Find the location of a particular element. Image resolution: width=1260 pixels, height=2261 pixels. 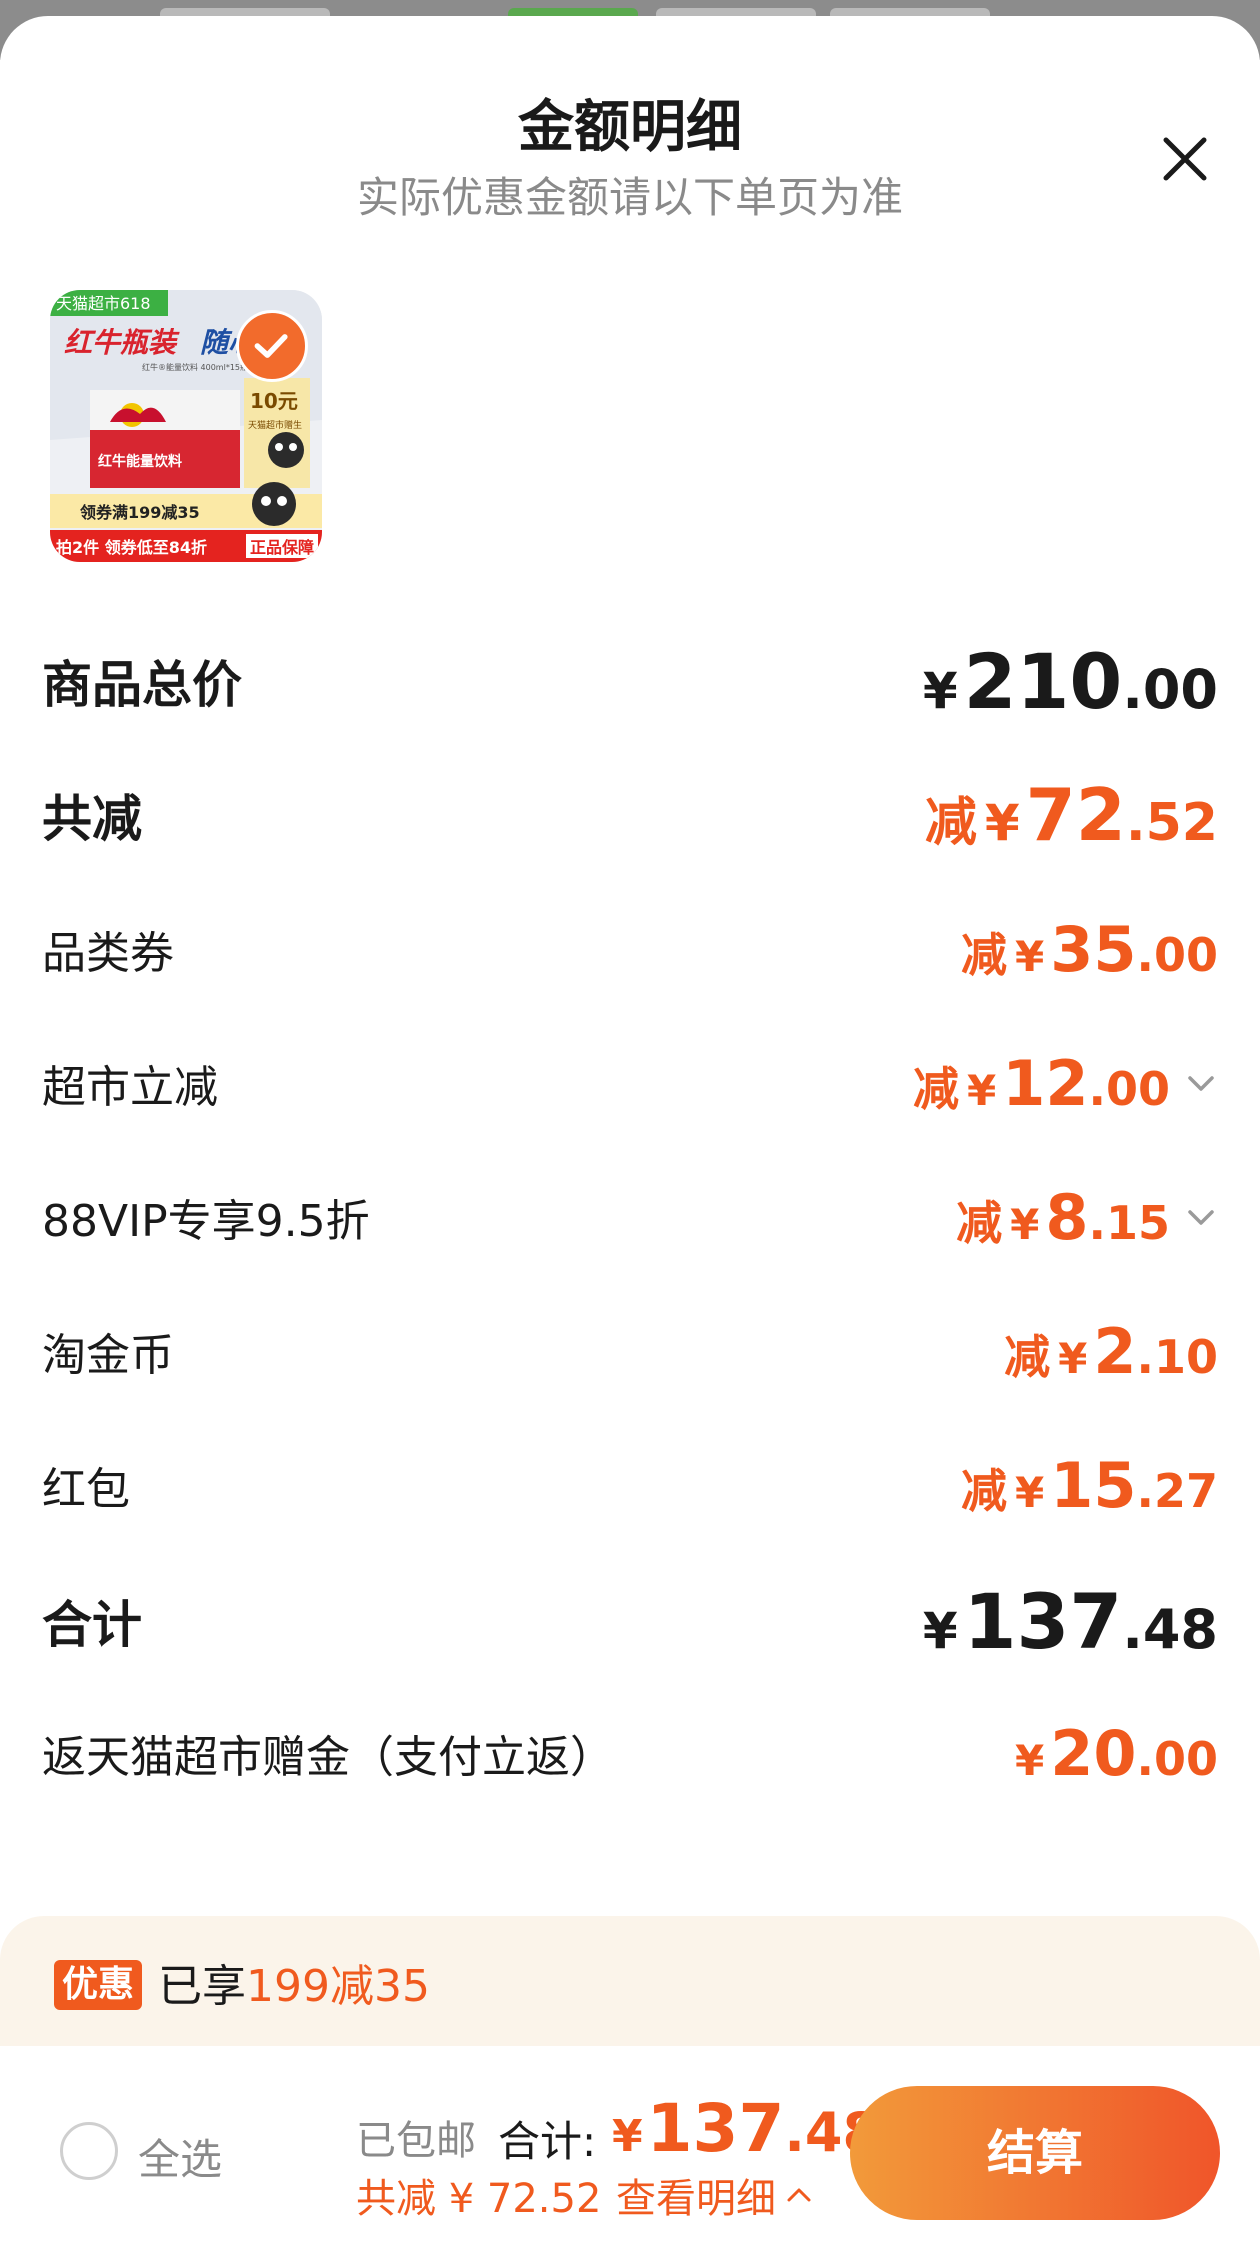

view-detail-link: 查看明细 is located at coordinates (715, 2195).